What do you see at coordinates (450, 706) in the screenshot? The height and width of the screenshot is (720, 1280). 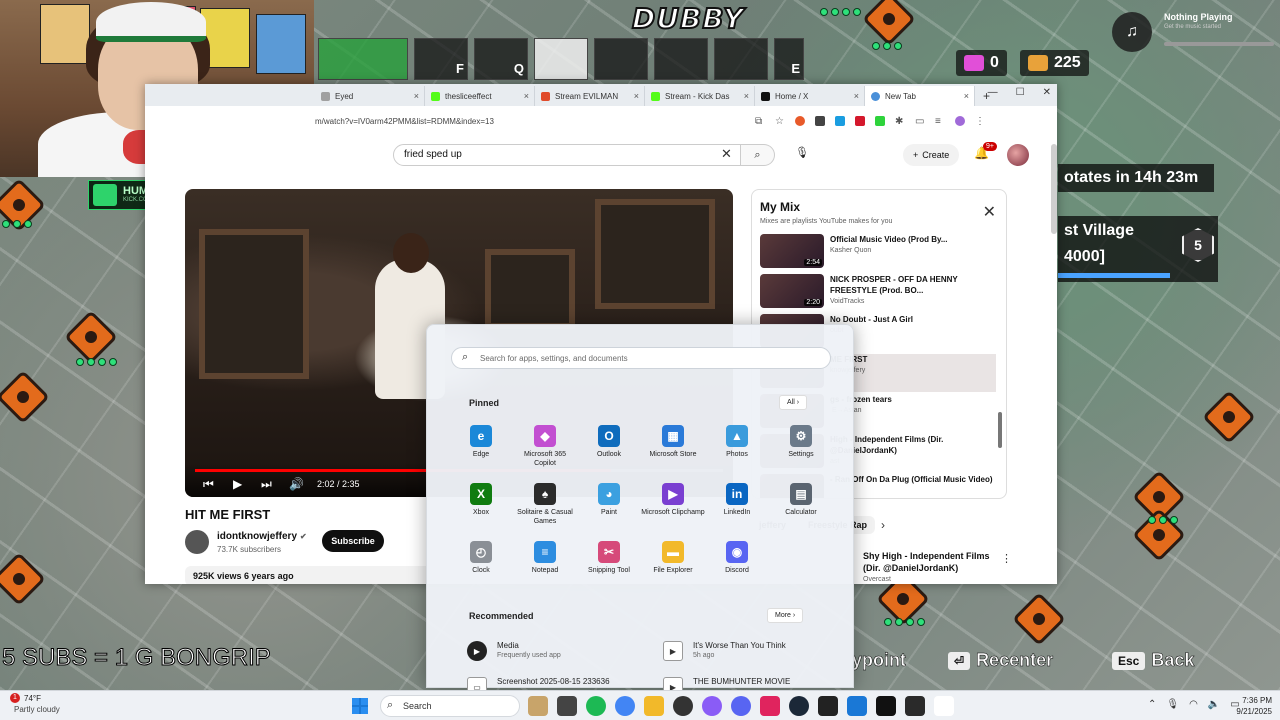 I see `taskbar-search: ⌕ Search` at bounding box center [450, 706].